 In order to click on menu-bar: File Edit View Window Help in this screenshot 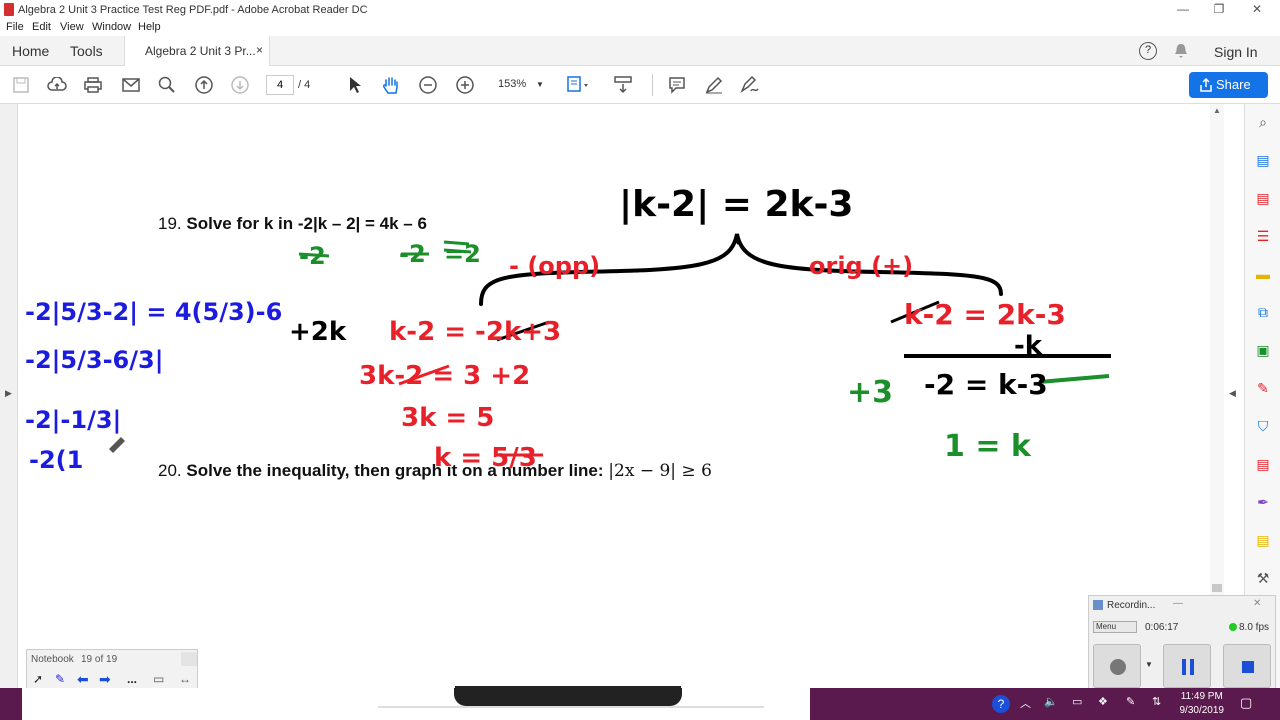, I will do `click(640, 28)`.